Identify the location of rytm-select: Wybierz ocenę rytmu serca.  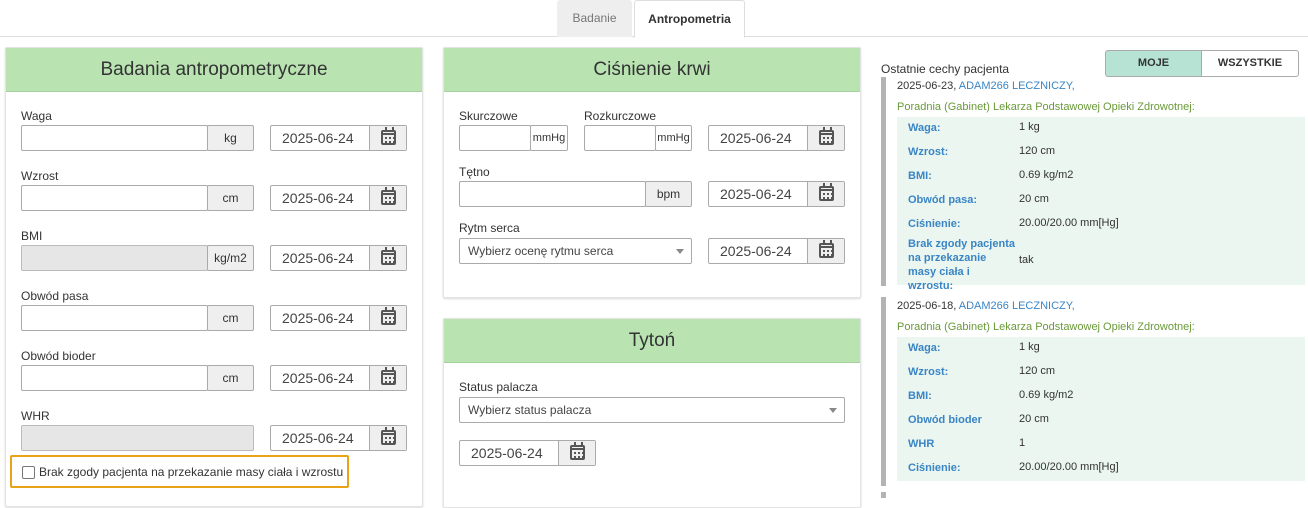
(575, 251).